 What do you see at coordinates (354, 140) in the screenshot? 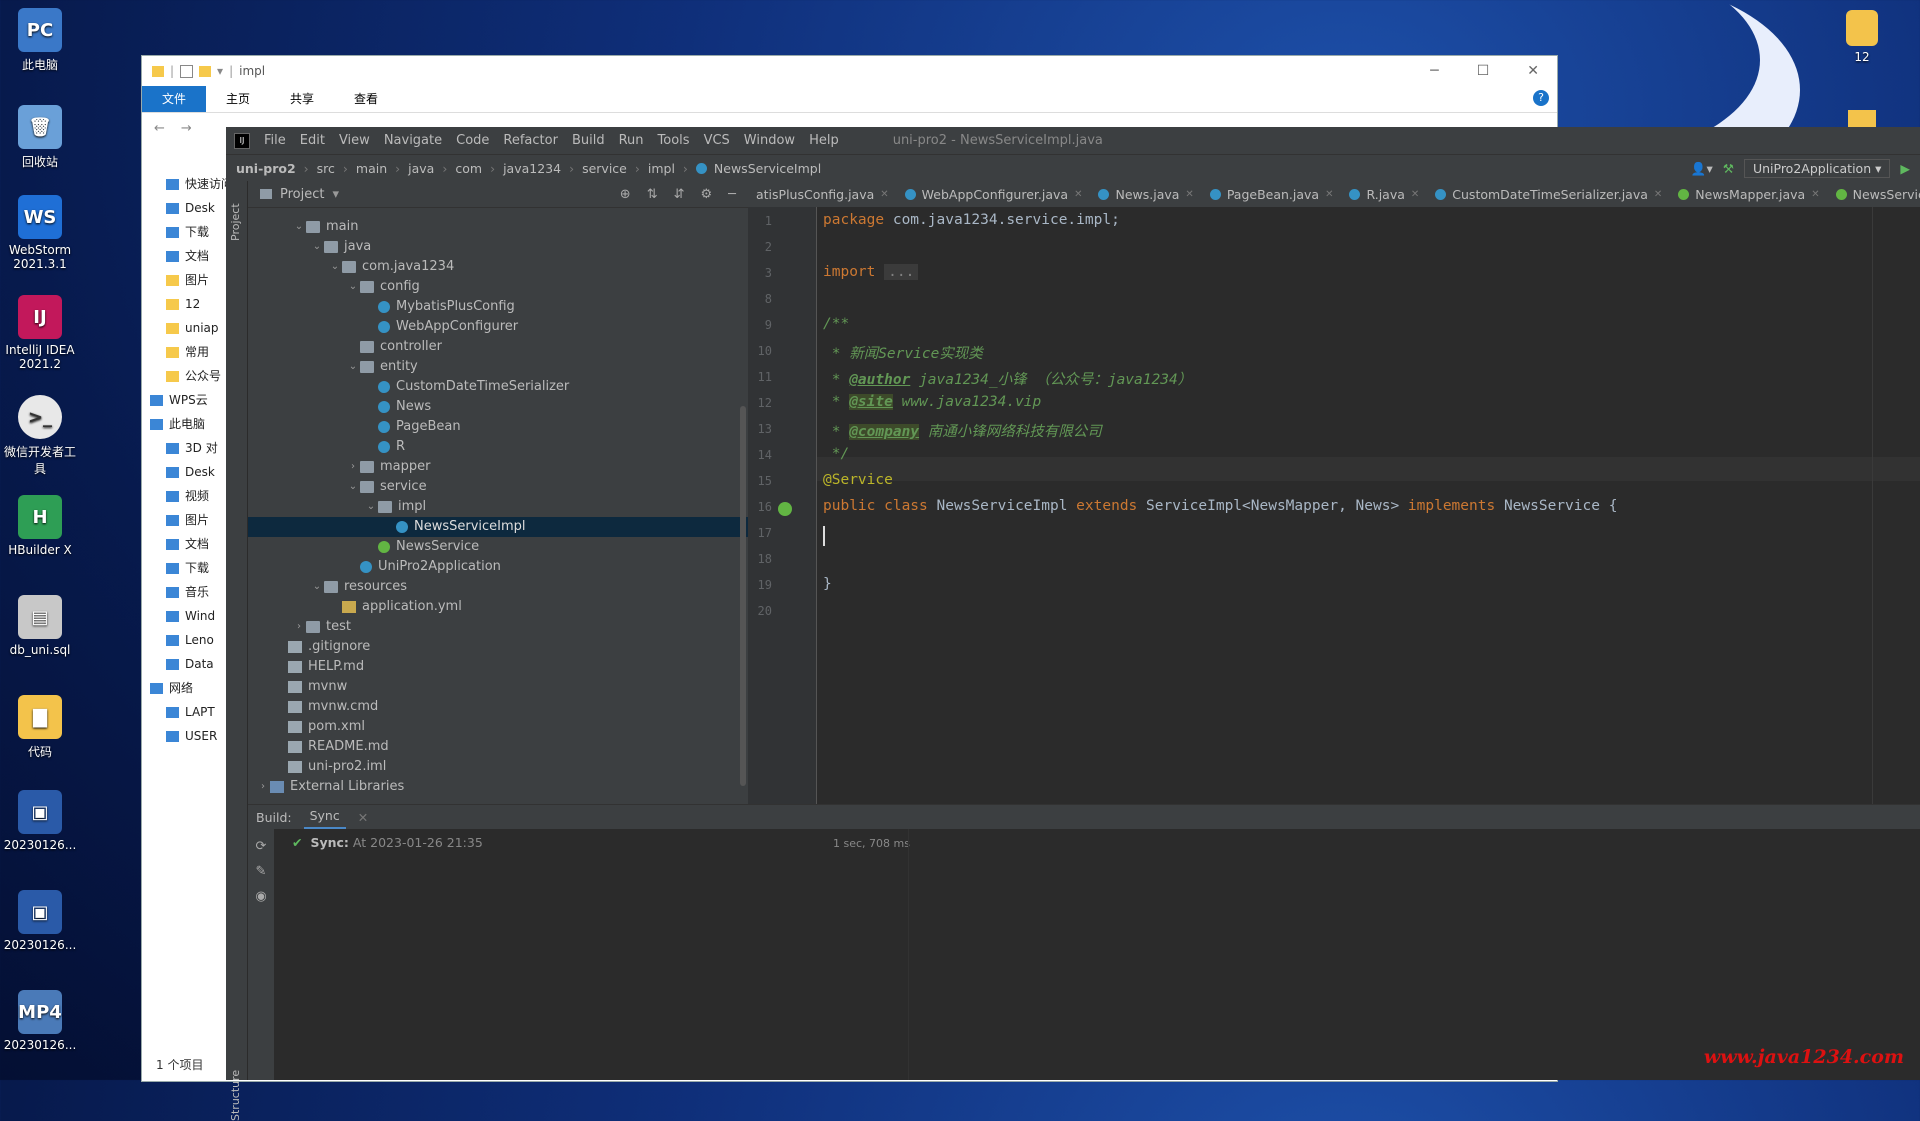
I see `menu-view: View` at bounding box center [354, 140].